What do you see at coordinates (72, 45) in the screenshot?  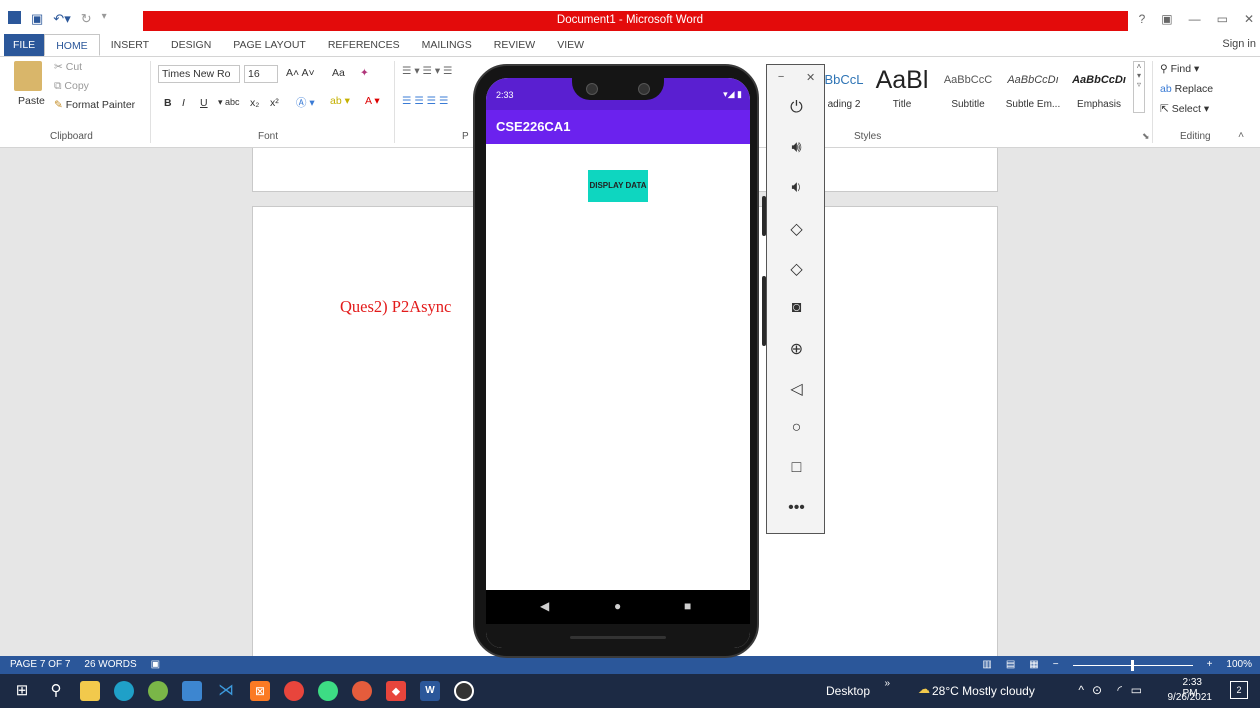 I see `tab-home: HOME` at bounding box center [72, 45].